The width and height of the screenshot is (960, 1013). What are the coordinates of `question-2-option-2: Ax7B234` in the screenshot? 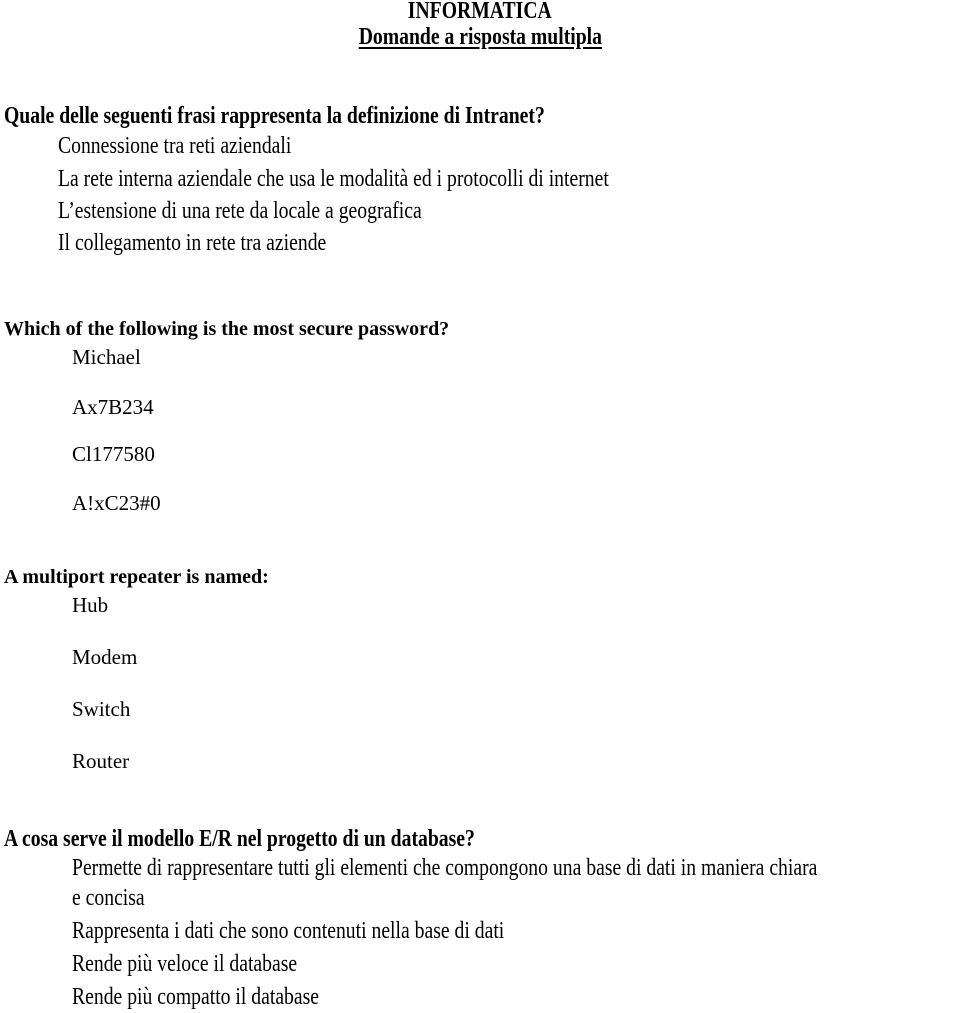 It's located at (113, 407).